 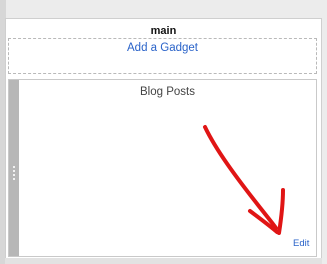 What do you see at coordinates (167, 92) in the screenshot?
I see `gadget-title: Blog Posts` at bounding box center [167, 92].